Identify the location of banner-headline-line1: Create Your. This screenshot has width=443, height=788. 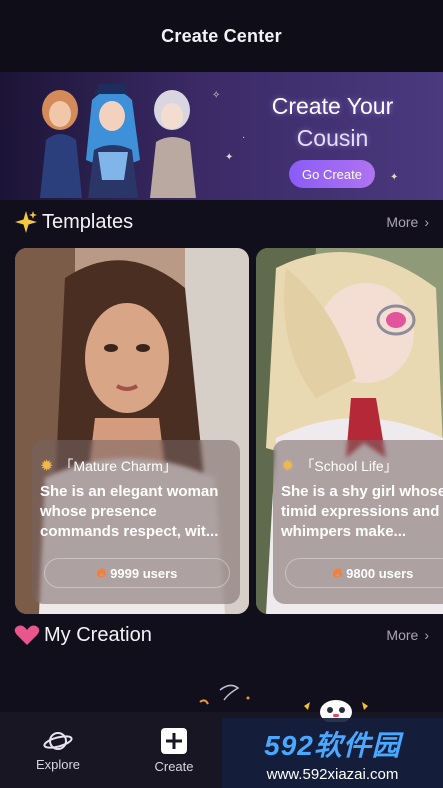
(332, 106).